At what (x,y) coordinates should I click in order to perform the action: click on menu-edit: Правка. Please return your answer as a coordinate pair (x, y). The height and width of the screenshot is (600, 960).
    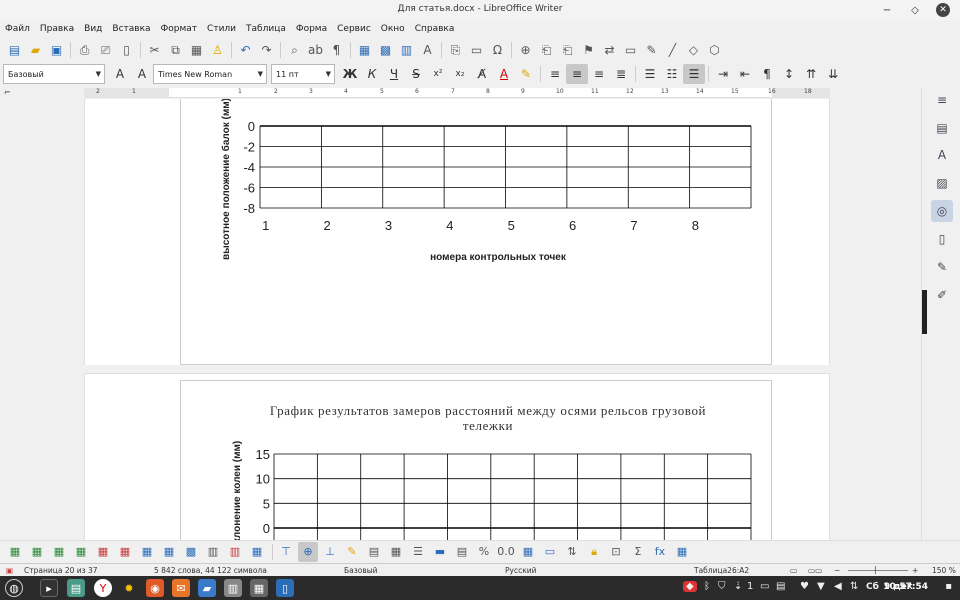
    Looking at the image, I should click on (57, 29).